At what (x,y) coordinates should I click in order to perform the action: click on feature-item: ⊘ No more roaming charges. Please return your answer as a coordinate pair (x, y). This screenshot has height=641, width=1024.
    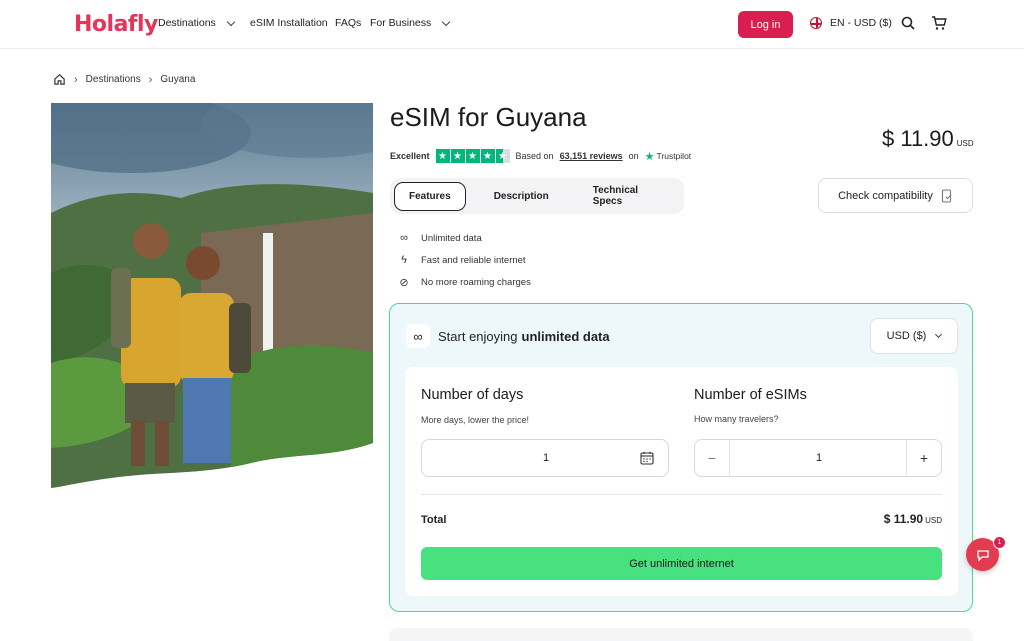
    Looking at the image, I should click on (464, 282).